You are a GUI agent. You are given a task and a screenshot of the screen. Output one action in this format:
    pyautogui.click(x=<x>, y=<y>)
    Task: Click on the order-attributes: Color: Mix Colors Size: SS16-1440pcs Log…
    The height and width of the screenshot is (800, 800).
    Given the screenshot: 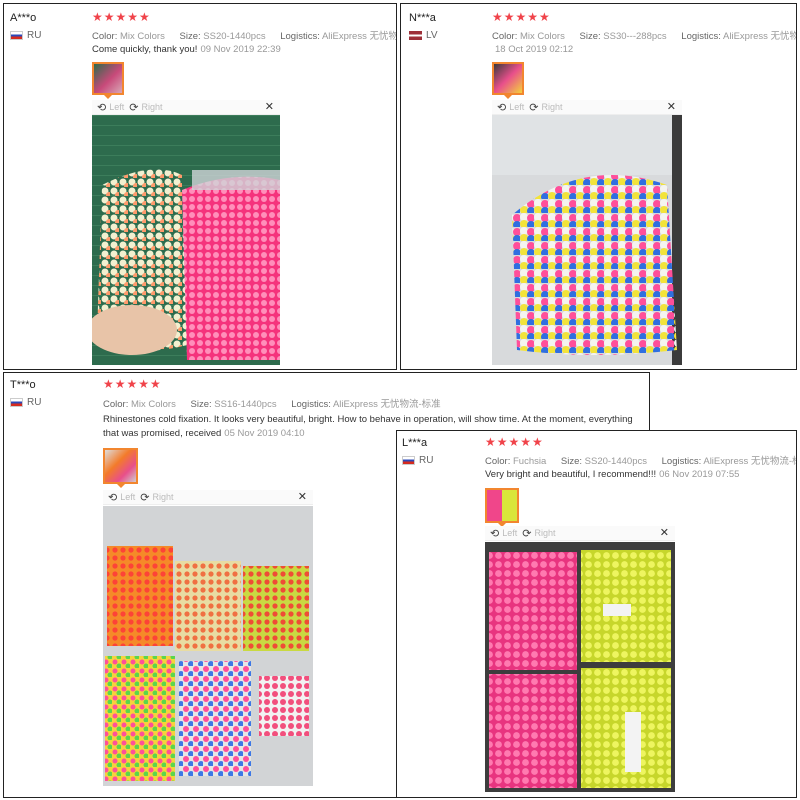 What is the action you would take?
    pyautogui.click(x=272, y=403)
    